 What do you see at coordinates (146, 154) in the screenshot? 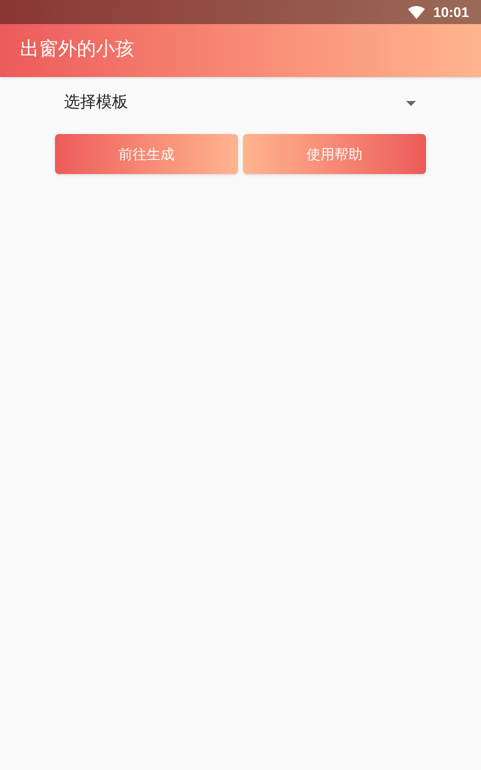
I see `action-button: 前往生成` at bounding box center [146, 154].